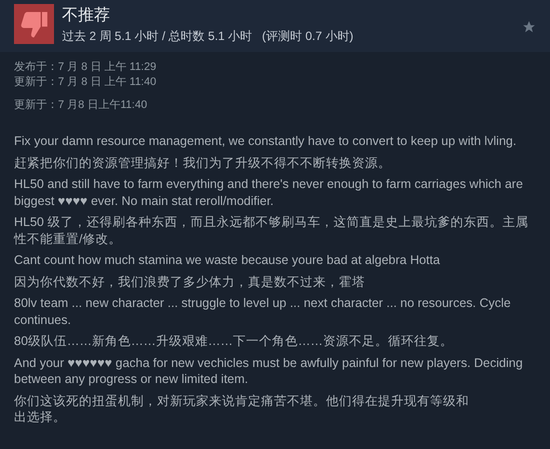 This screenshot has height=449, width=550. What do you see at coordinates (190, 282) in the screenshot?
I see `review-paragraph: 因为你代数不好，我们浪费了多少体力，真是数不过来，霍塔` at bounding box center [190, 282].